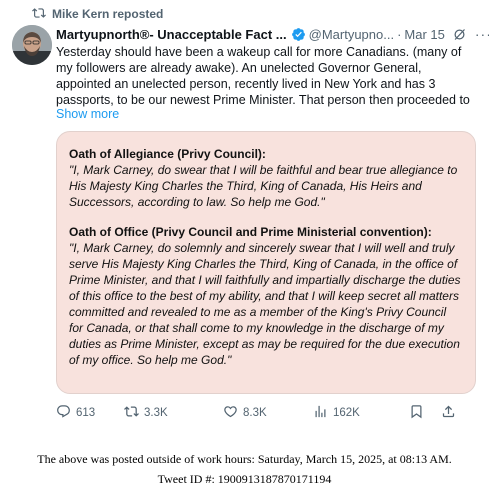  What do you see at coordinates (131, 413) in the screenshot?
I see `repost-action-icon` at bounding box center [131, 413].